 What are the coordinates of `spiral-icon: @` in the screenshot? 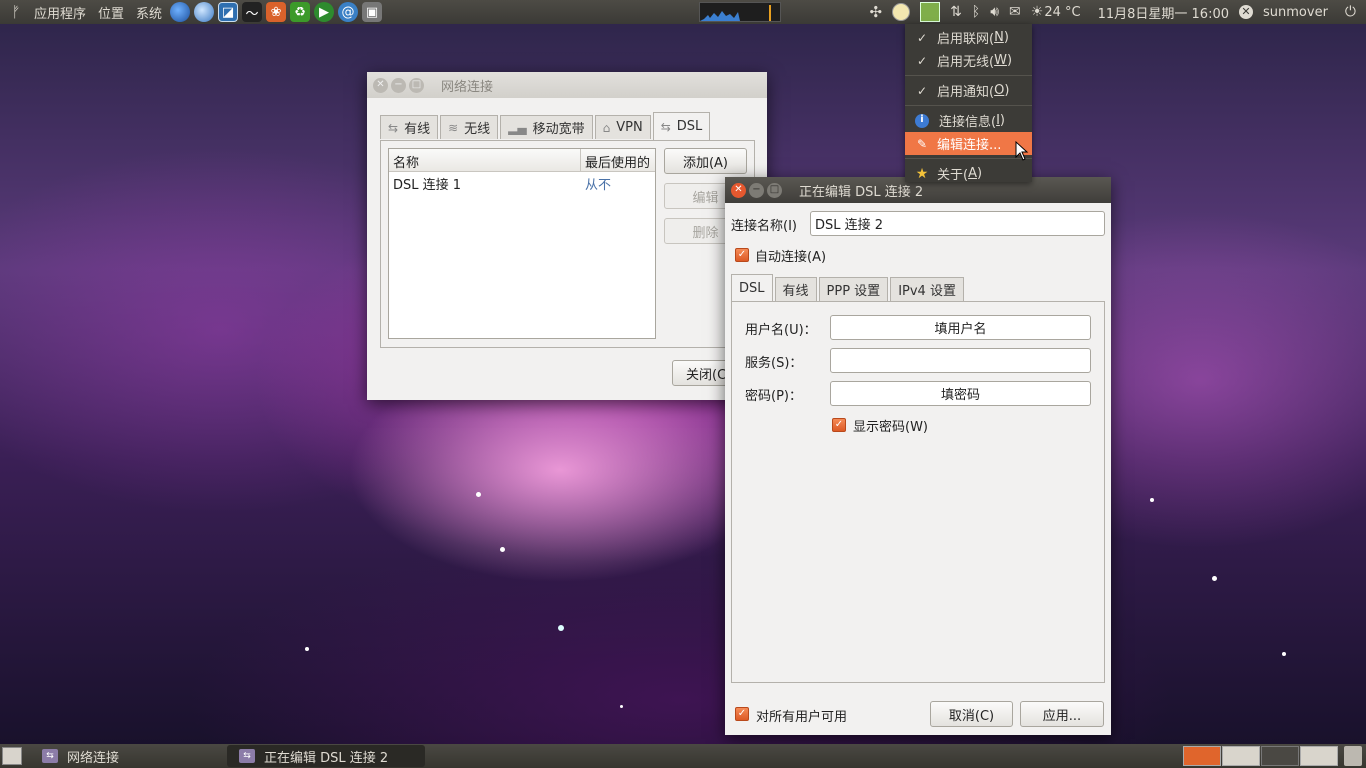 It's located at (348, 12).